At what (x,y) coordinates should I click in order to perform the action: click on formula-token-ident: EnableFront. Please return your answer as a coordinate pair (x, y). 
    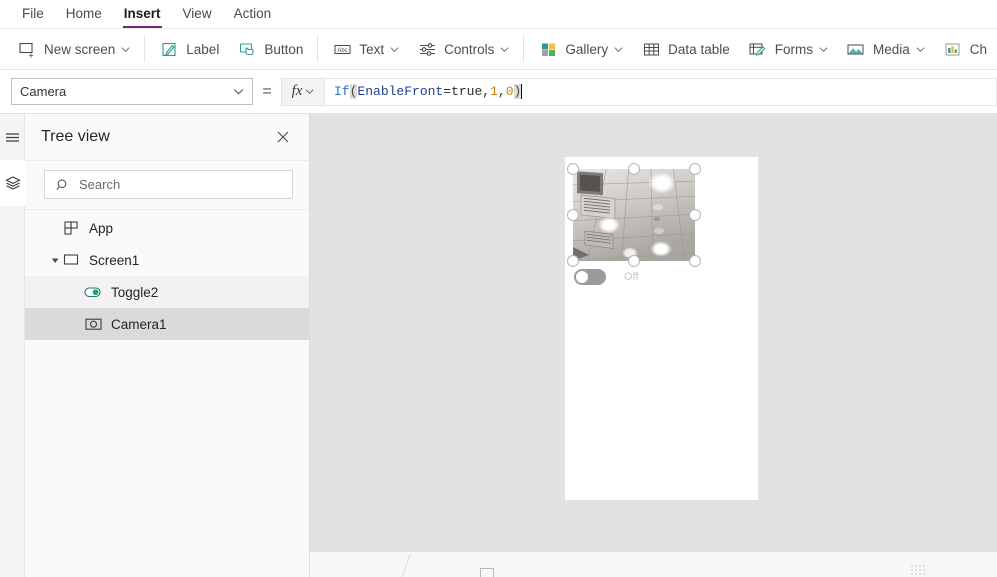
    Looking at the image, I should click on (400, 91).